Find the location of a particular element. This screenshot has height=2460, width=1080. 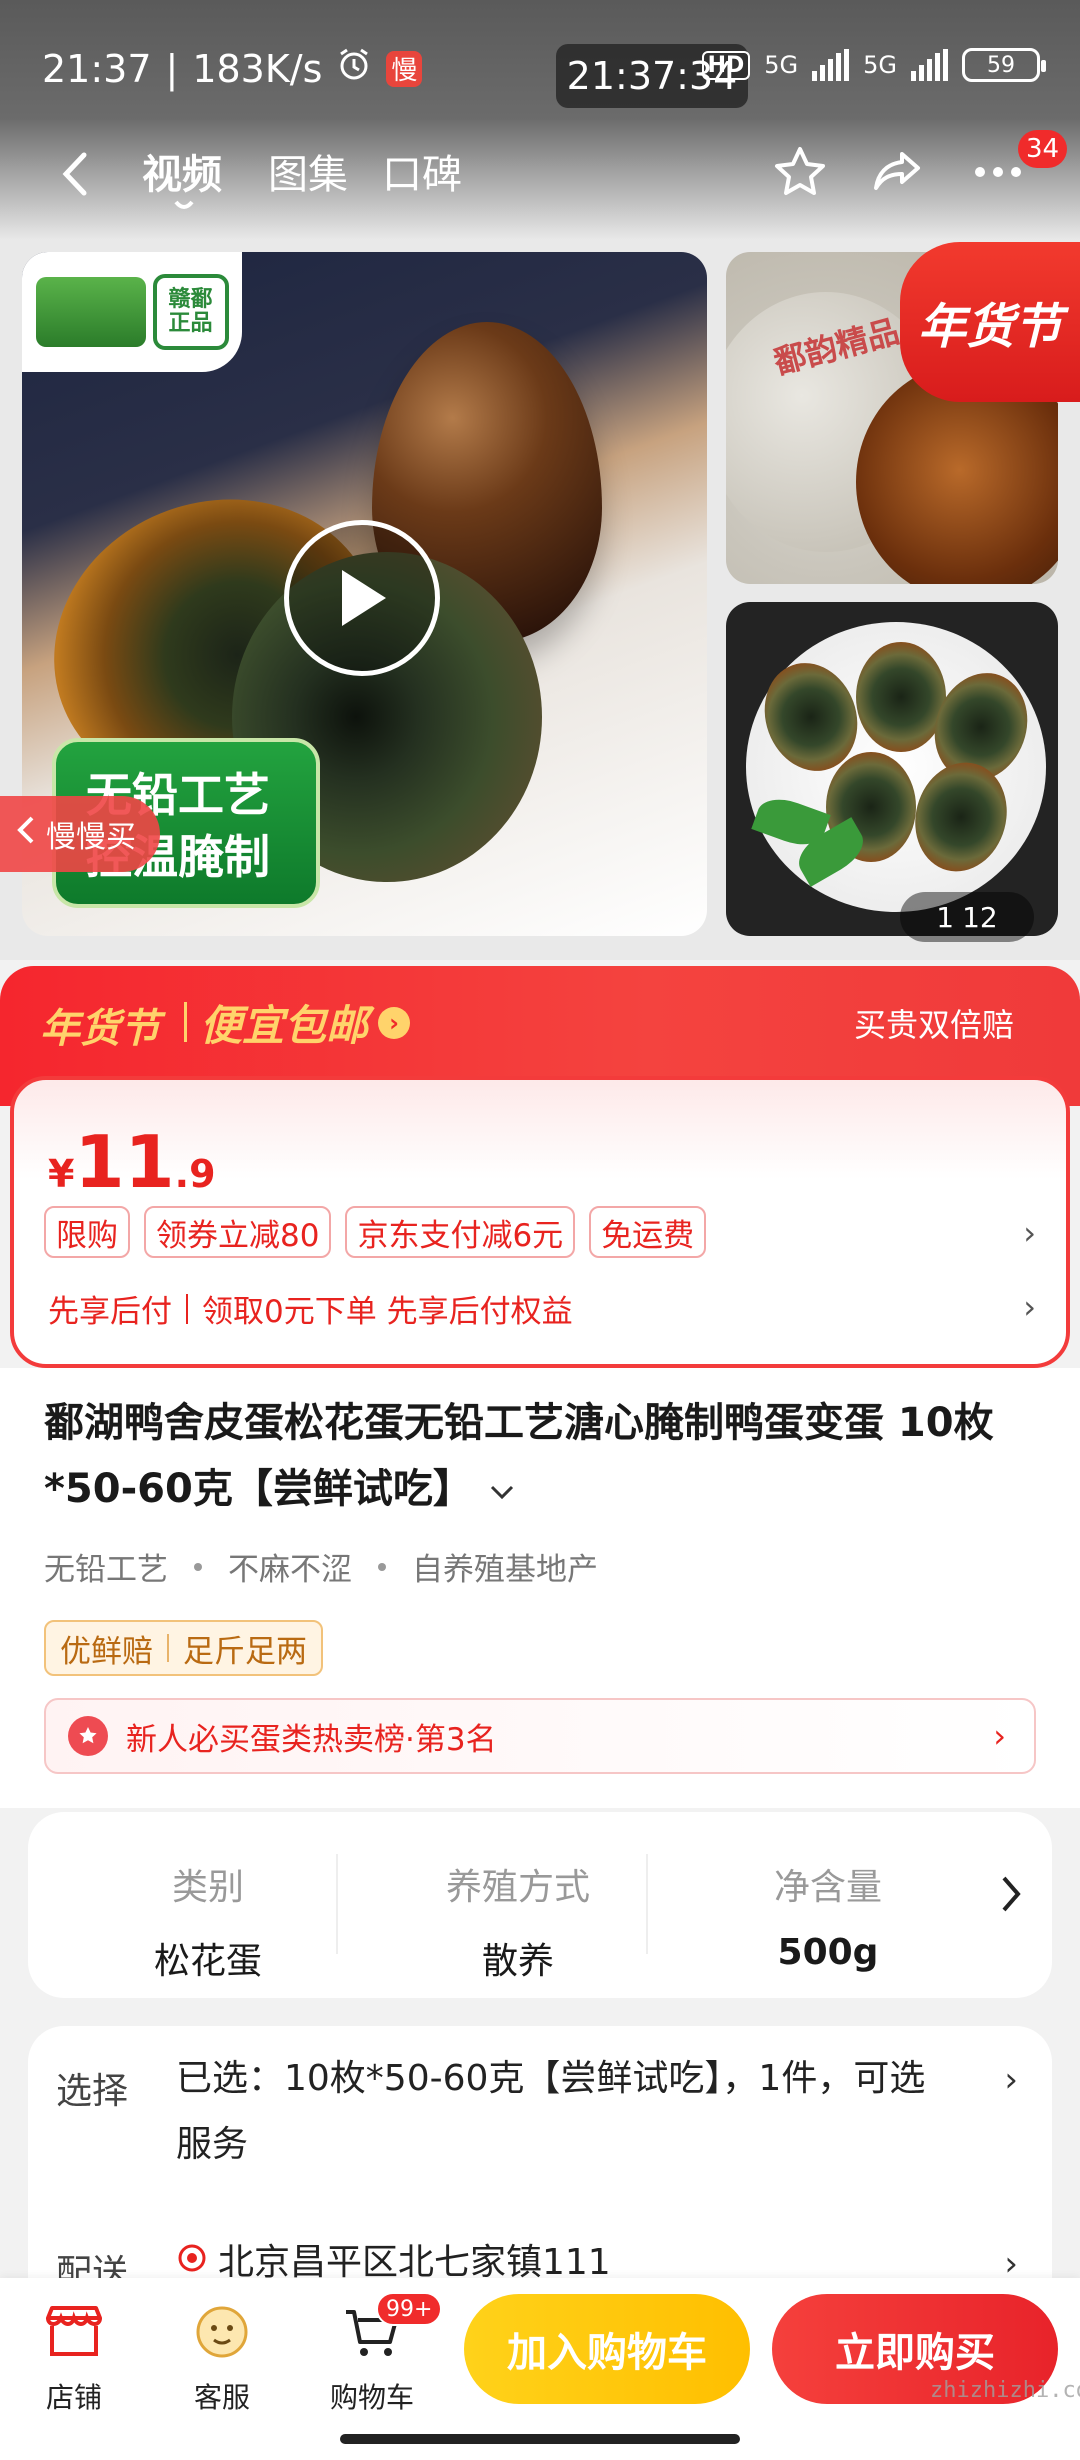

pay-later-row: 先享后付 领取0元下单 先享后付权益 is located at coordinates (310, 1308).